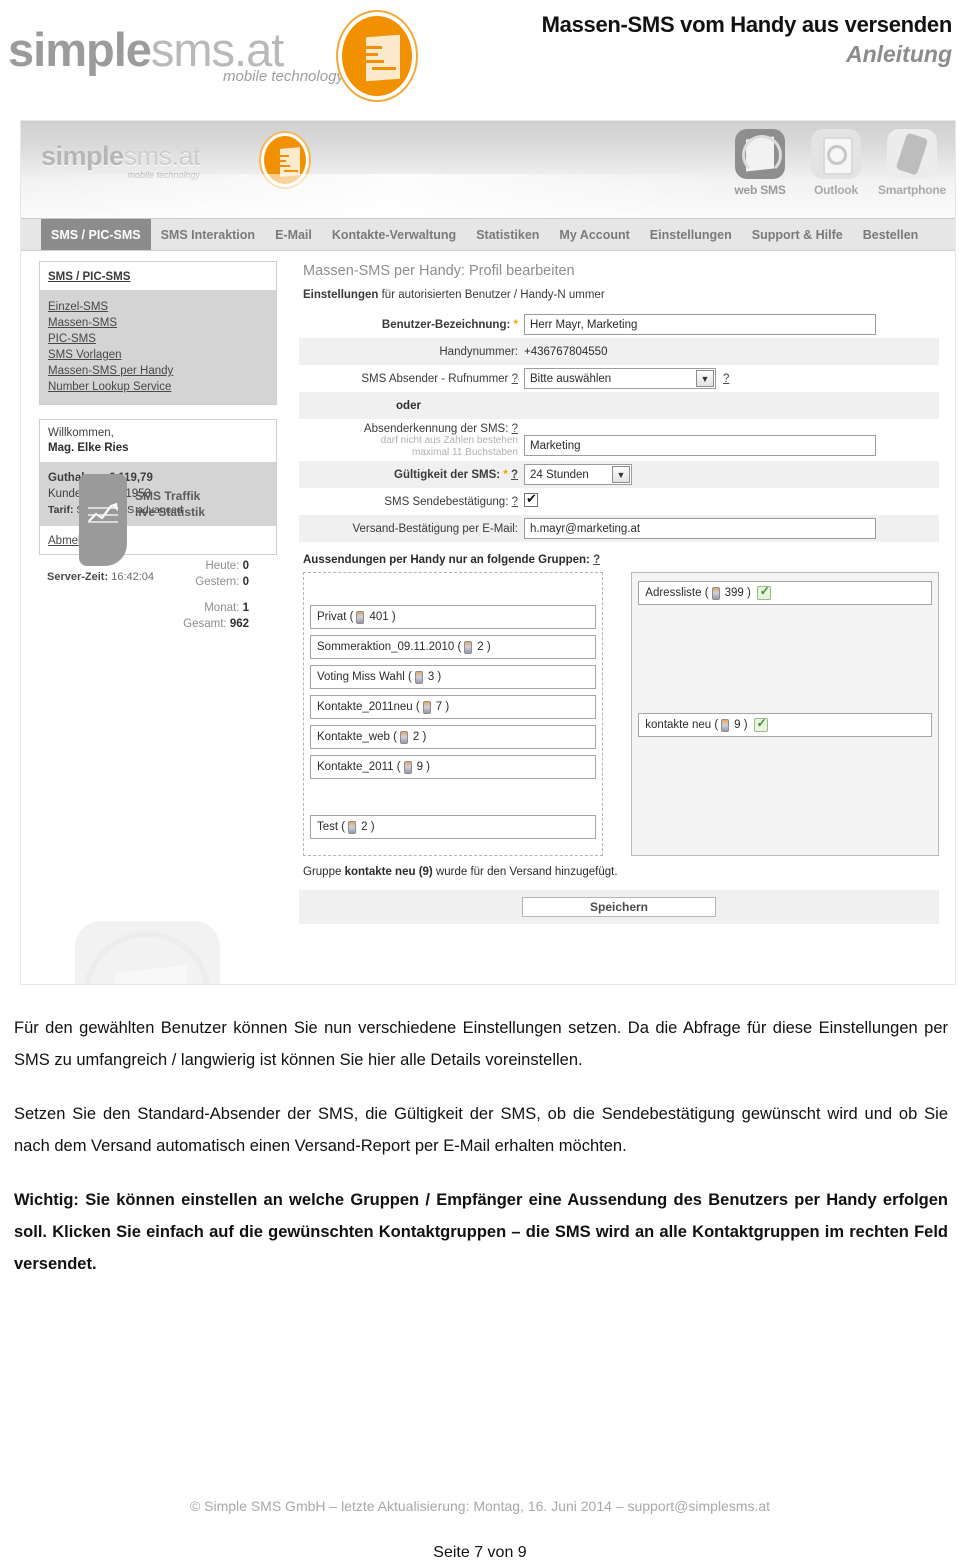 This screenshot has width=960, height=1568. I want to click on page-title: Massen-SMS vom Handy aus versenden, so click(747, 24).